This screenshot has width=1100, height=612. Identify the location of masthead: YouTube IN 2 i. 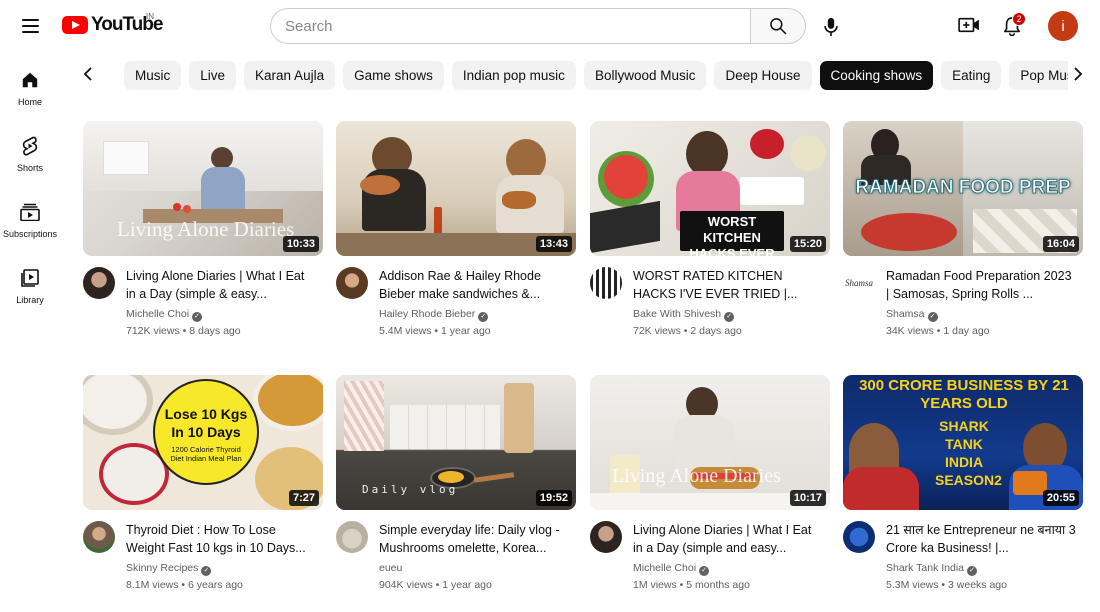
(550, 26).